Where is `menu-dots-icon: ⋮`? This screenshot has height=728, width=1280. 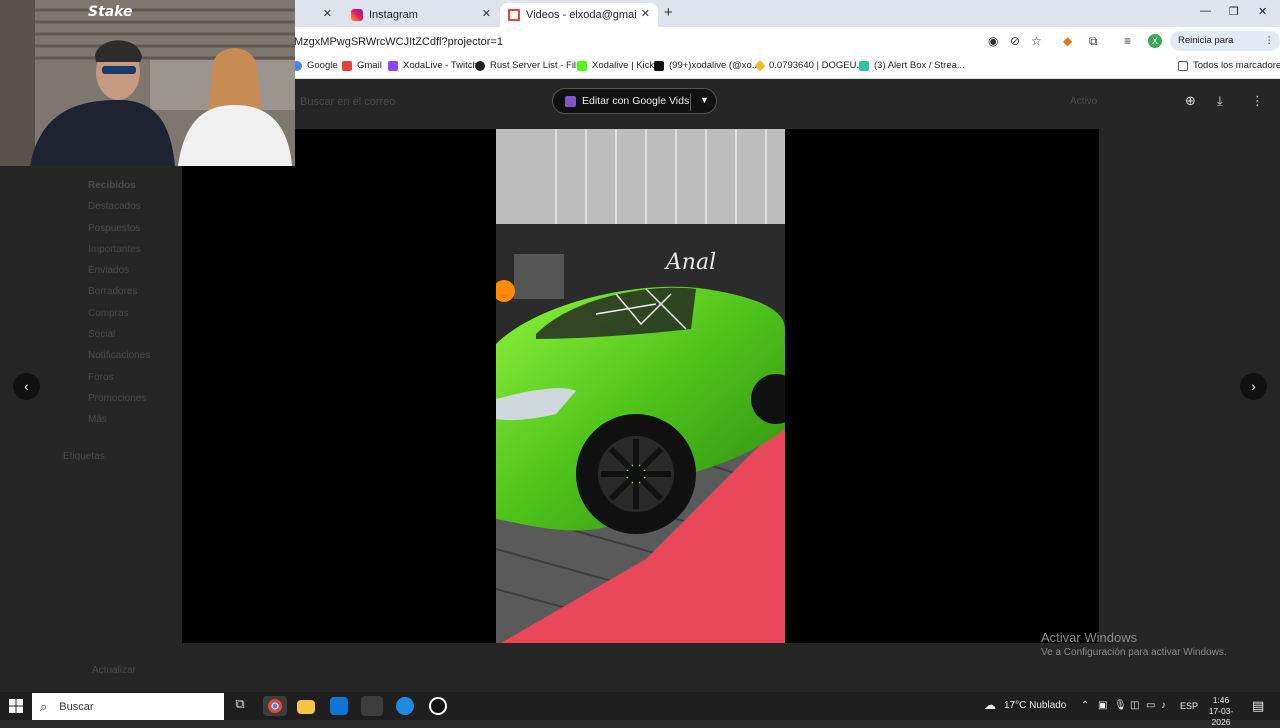
menu-dots-icon: ⋮ is located at coordinates (1269, 40).